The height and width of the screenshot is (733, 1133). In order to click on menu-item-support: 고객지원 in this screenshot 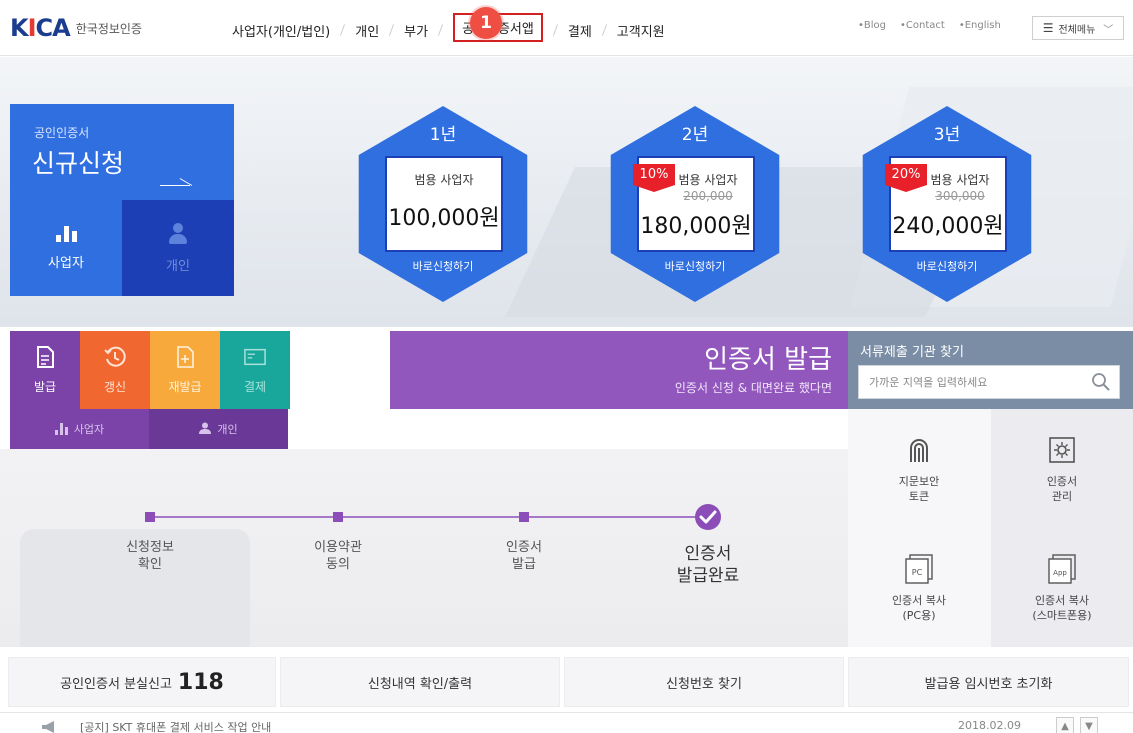, I will do `click(641, 30)`.